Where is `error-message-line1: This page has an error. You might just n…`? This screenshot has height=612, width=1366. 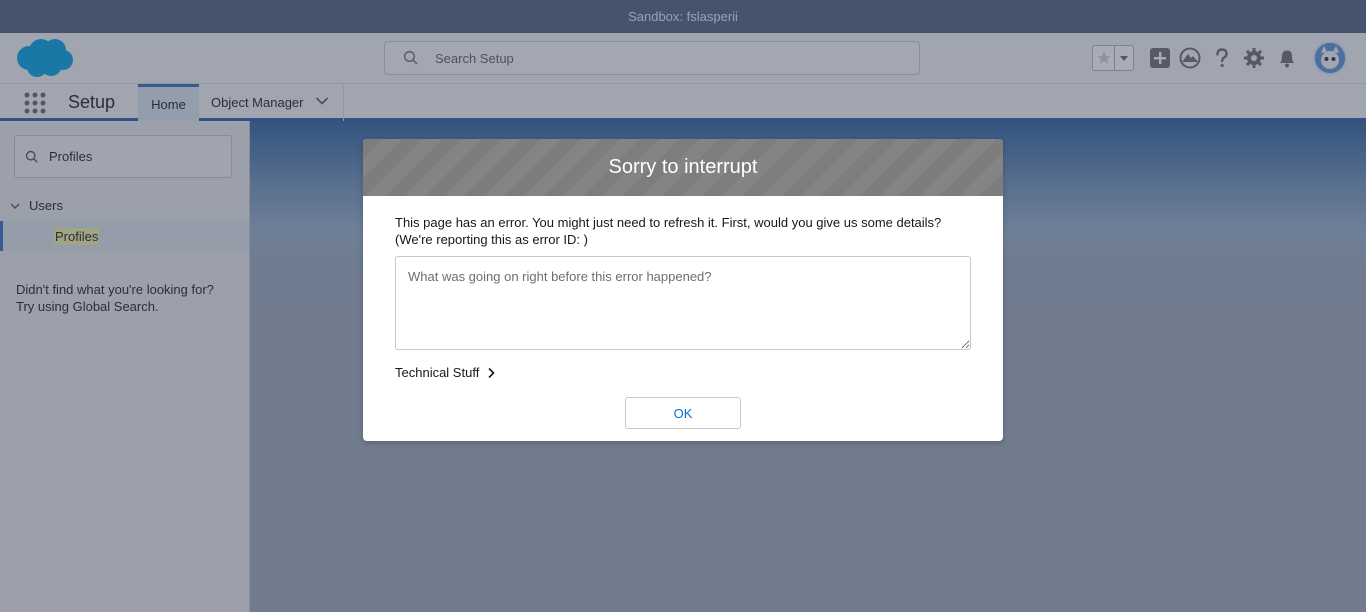 error-message-line1: This page has an error. You might just n… is located at coordinates (668, 222).